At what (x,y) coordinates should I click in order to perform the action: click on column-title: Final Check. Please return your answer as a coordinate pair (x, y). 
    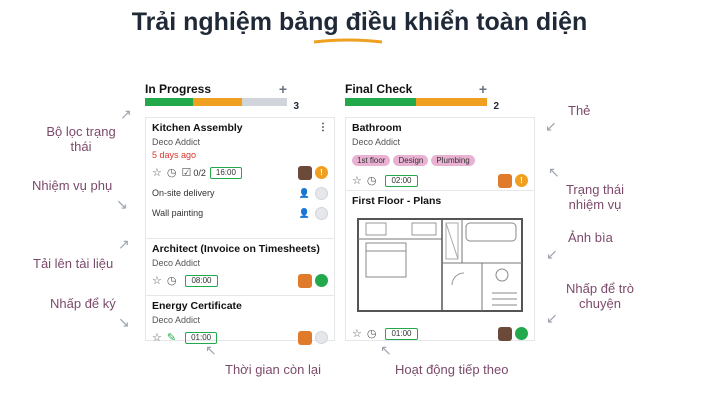
    Looking at the image, I should click on (379, 89).